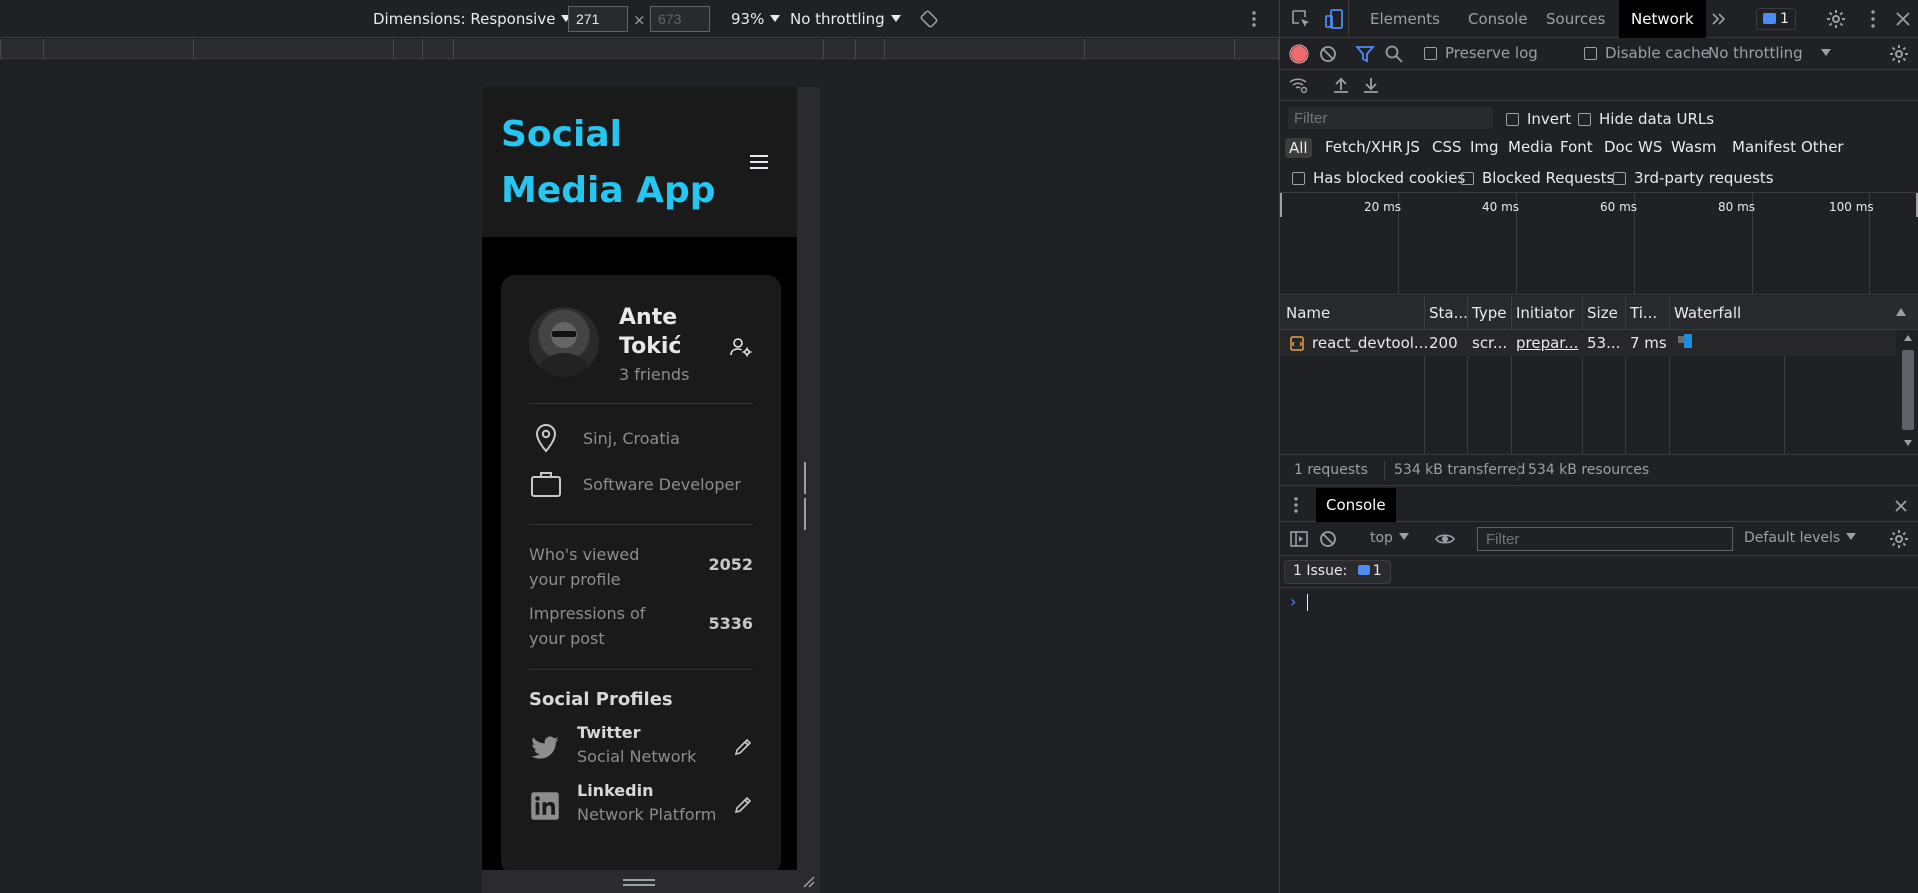 Image resolution: width=1918 pixels, height=893 pixels. What do you see at coordinates (1776, 19) in the screenshot?
I see `issues-badge: 1` at bounding box center [1776, 19].